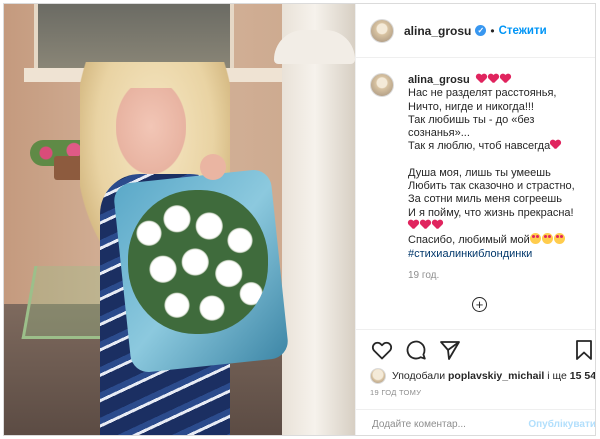  Describe the element at coordinates (471, 106) in the screenshot. I see `caption-line: Ничто, нигде и никогда!!!` at that location.